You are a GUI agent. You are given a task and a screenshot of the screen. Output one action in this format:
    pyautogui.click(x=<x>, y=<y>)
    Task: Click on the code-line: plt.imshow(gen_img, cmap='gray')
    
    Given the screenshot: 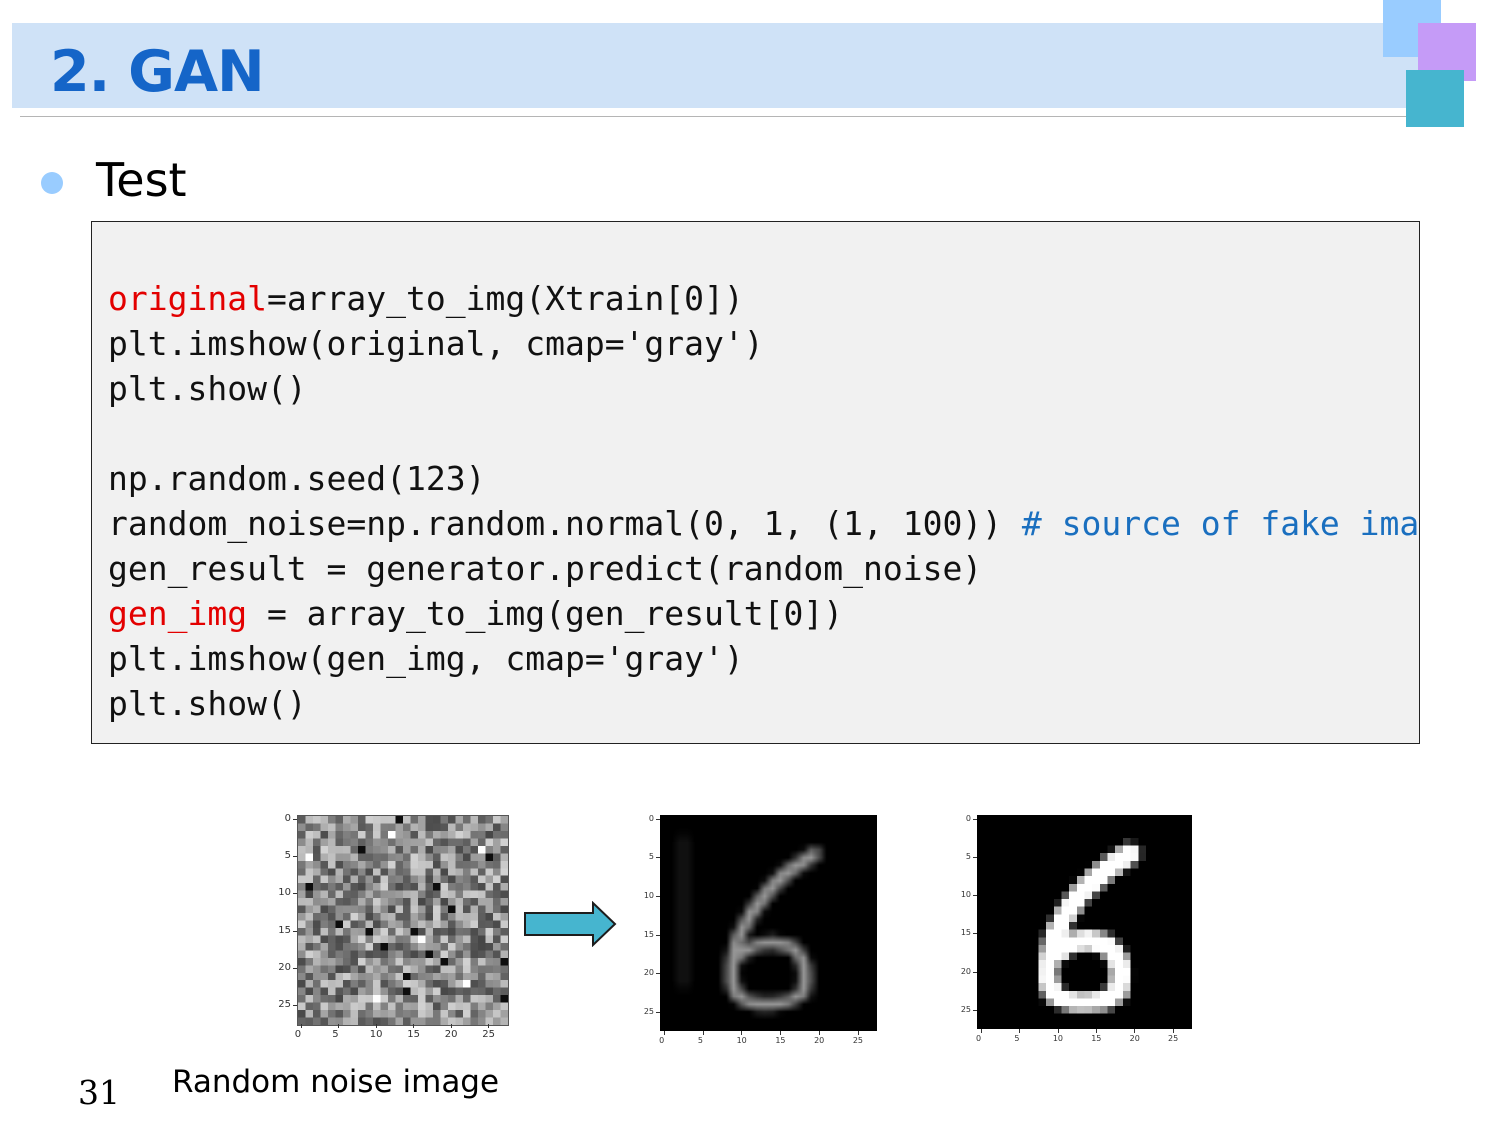 What is the action you would take?
    pyautogui.click(x=426, y=658)
    